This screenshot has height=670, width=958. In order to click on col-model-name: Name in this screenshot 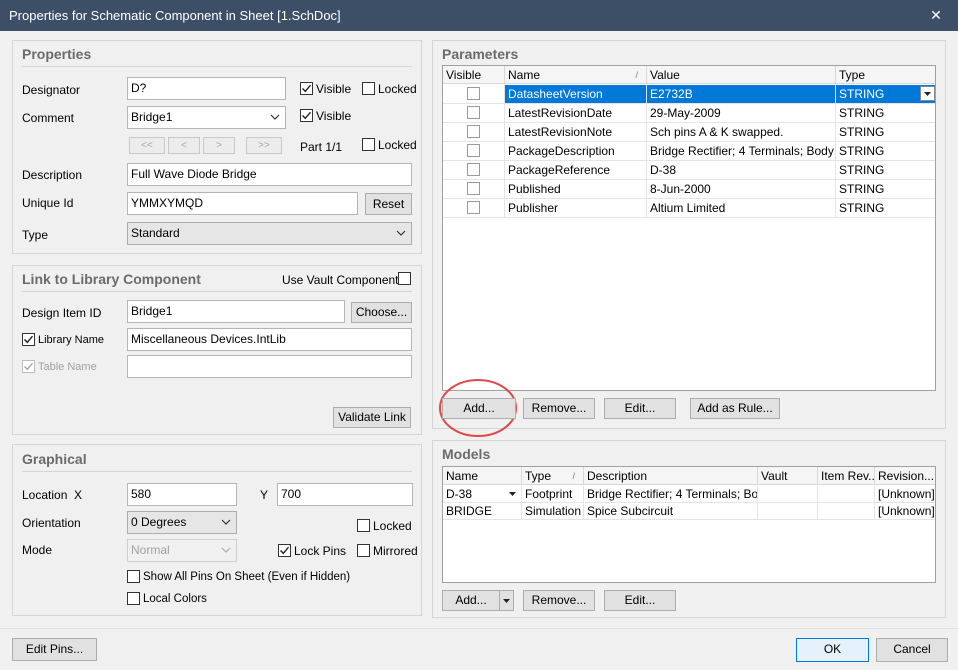, I will do `click(482, 476)`.